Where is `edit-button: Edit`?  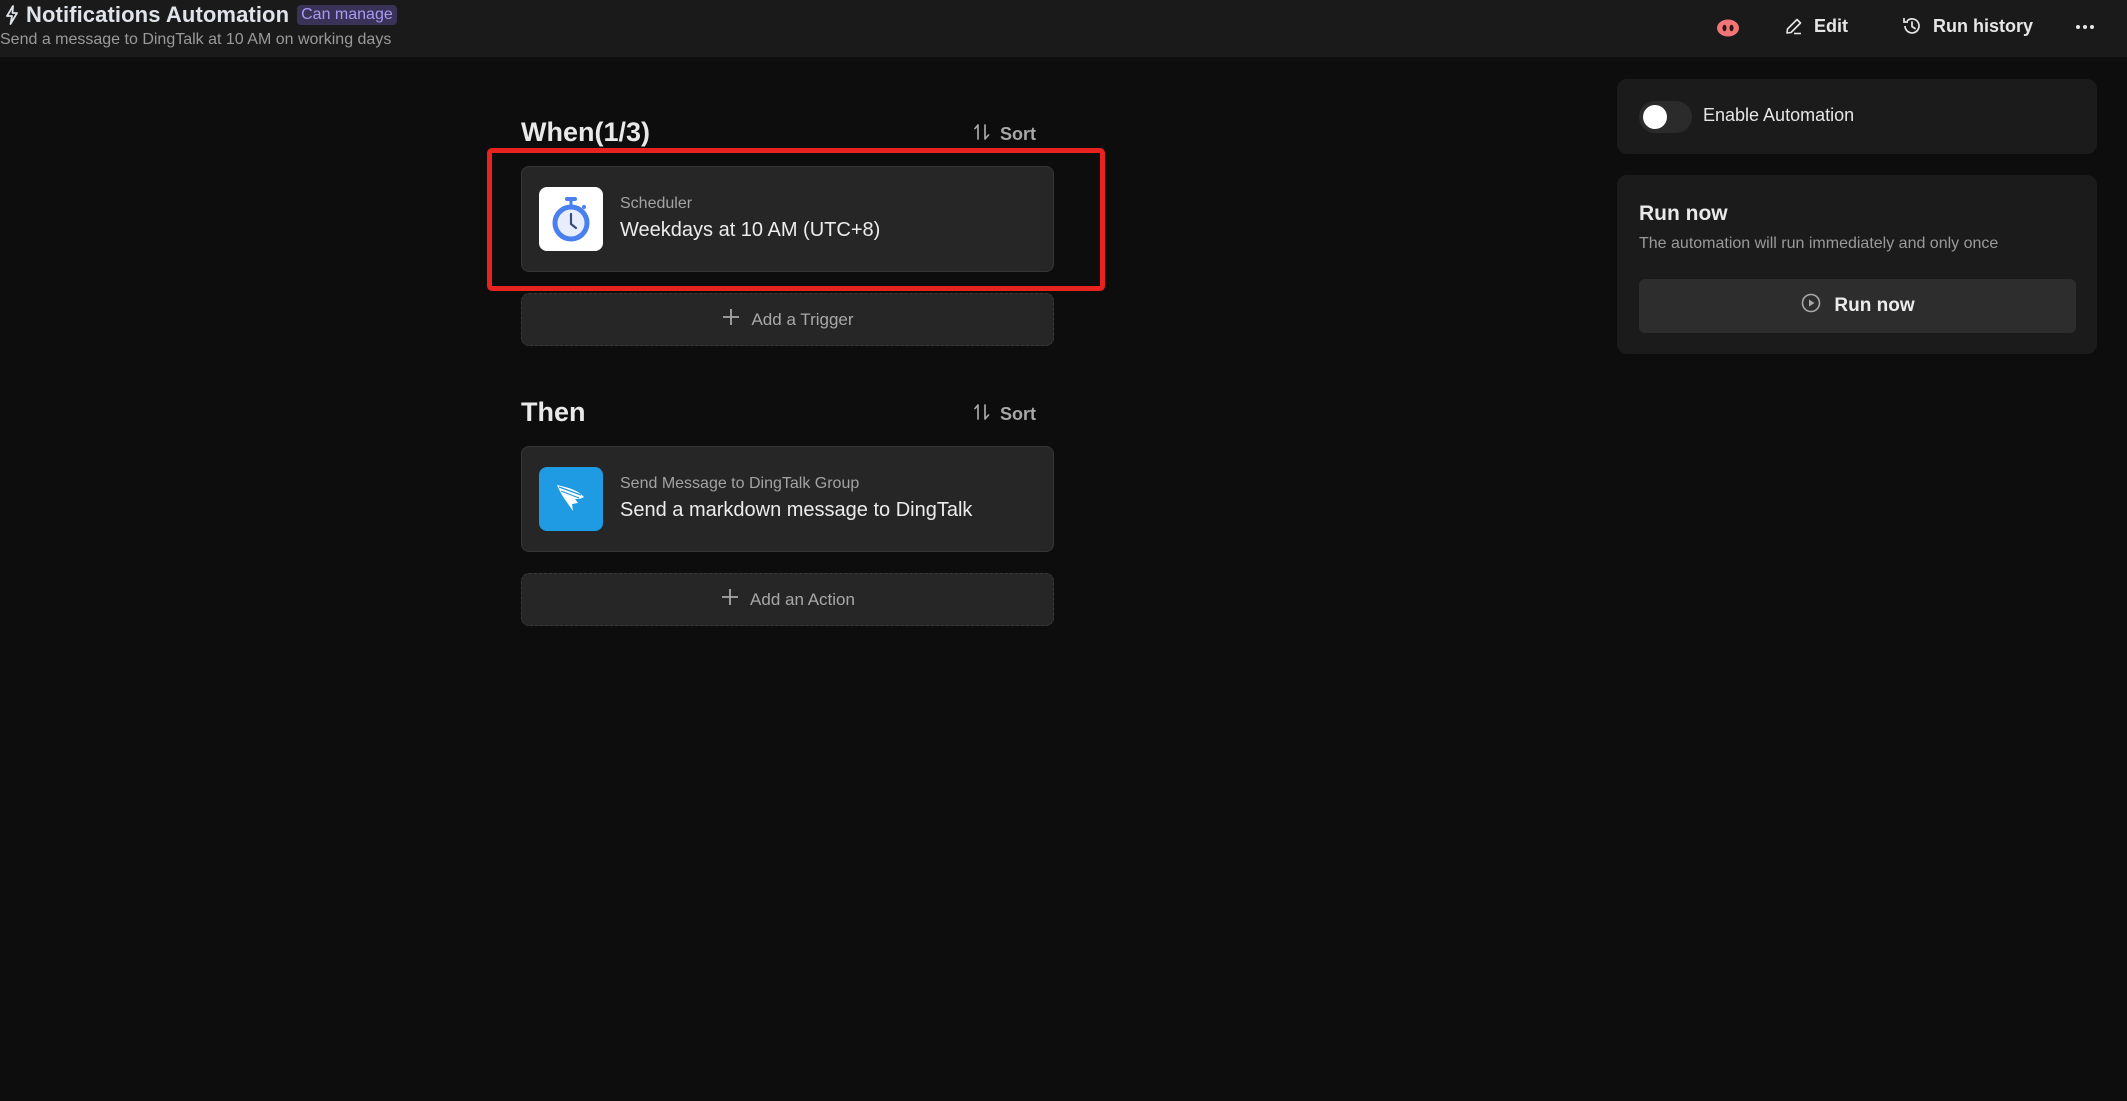
edit-button: Edit is located at coordinates (1816, 26).